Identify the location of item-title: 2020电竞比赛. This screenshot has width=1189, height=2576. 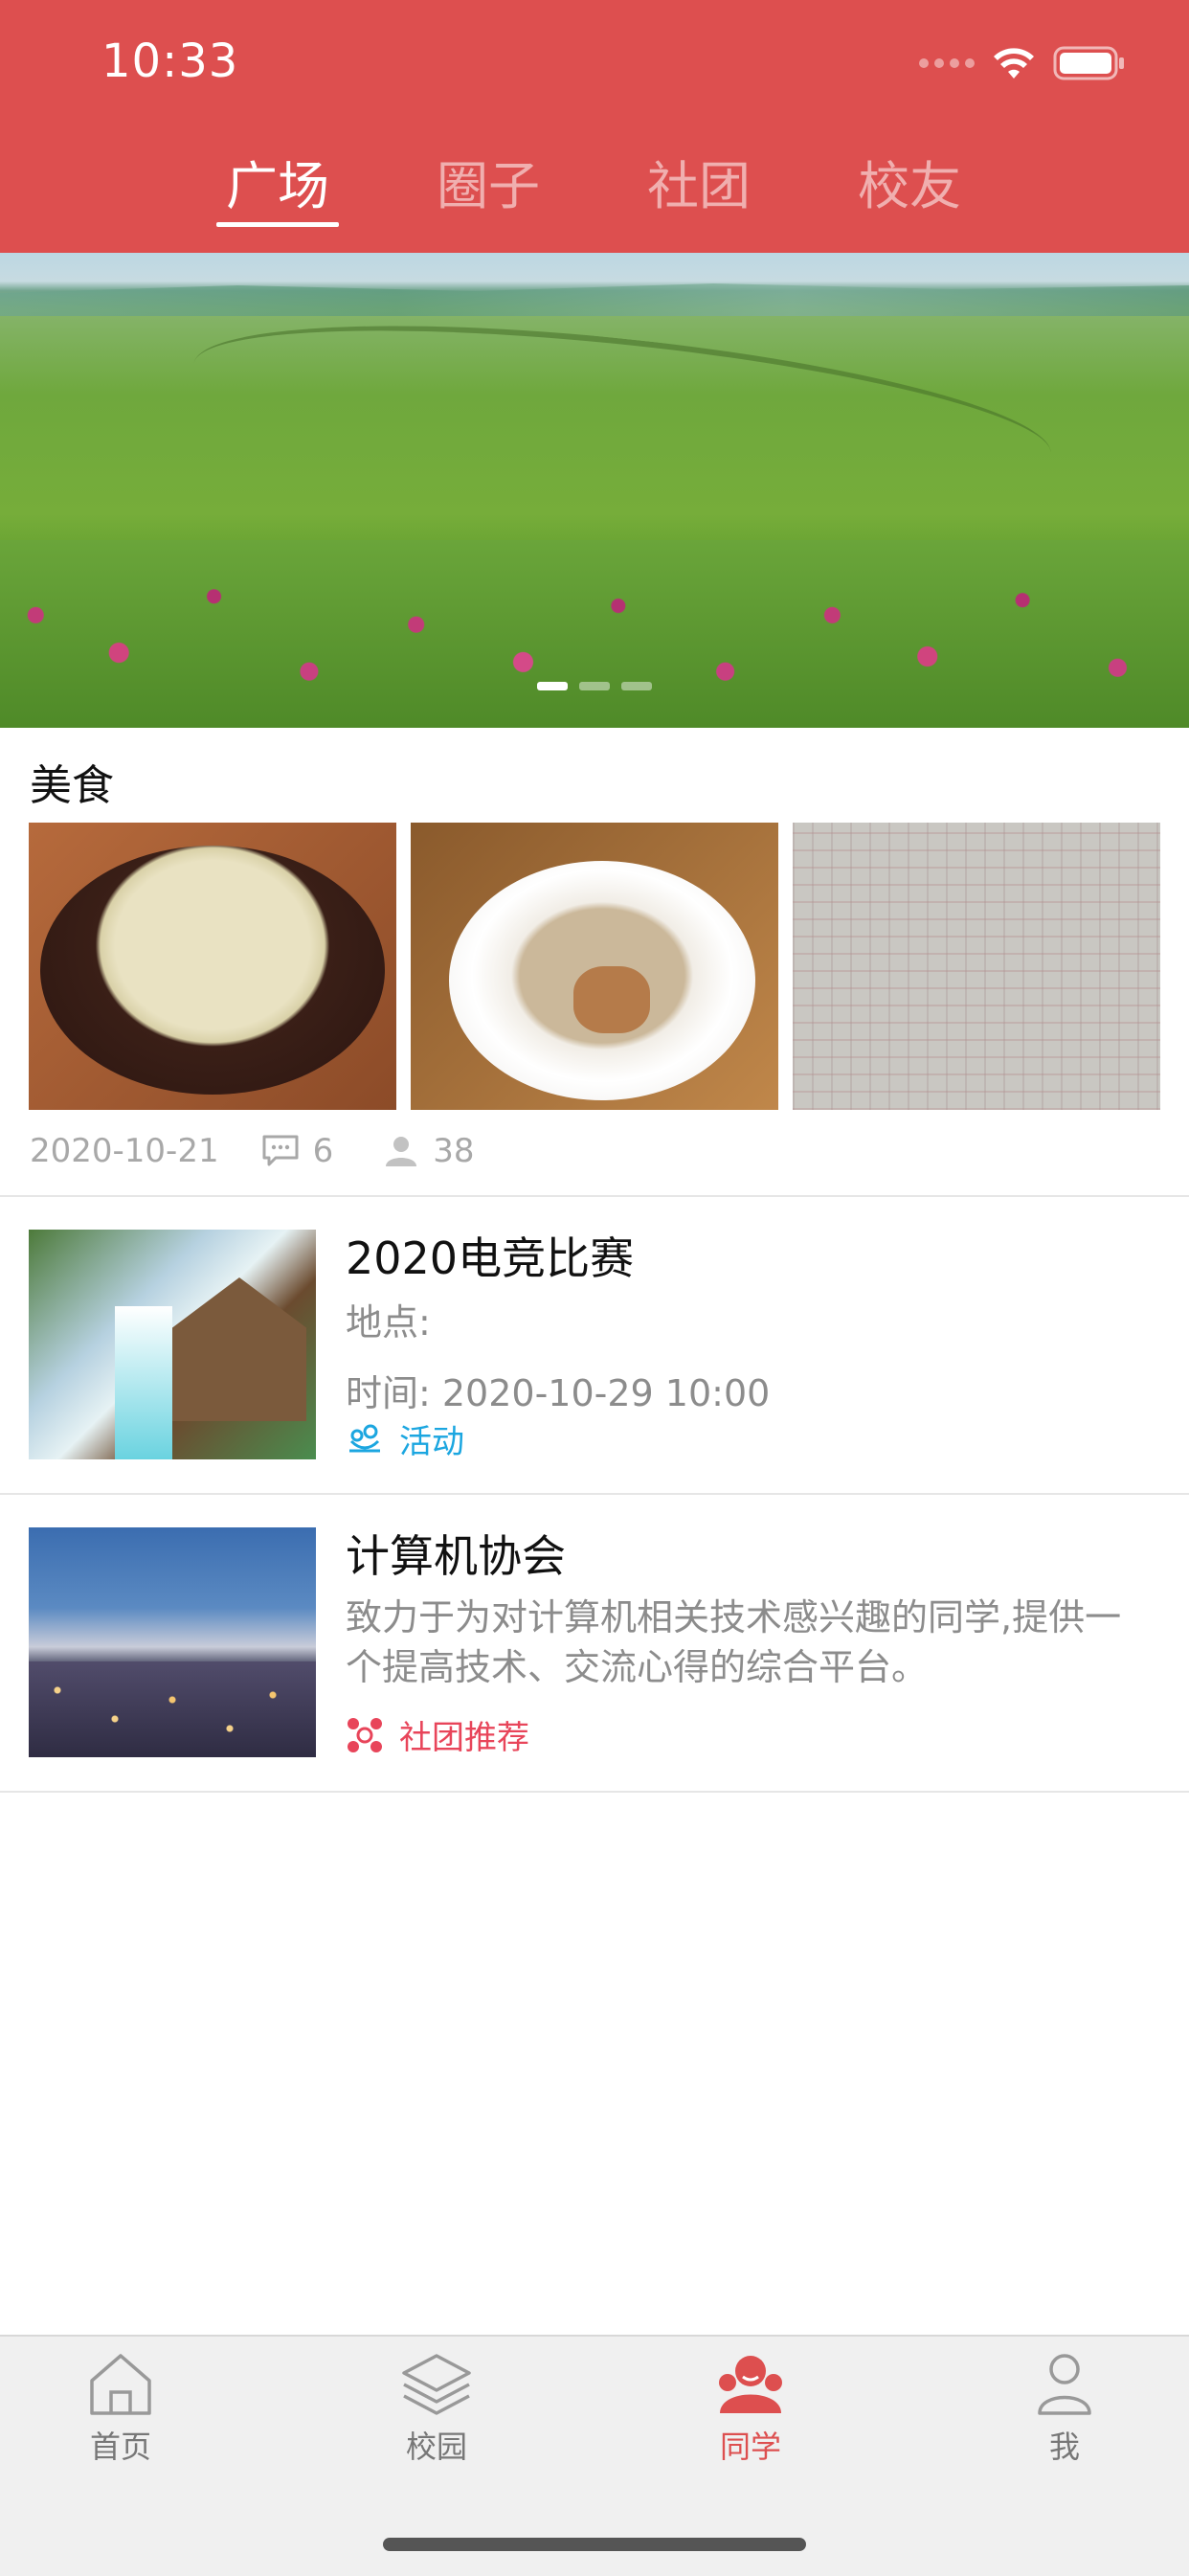
(490, 1258).